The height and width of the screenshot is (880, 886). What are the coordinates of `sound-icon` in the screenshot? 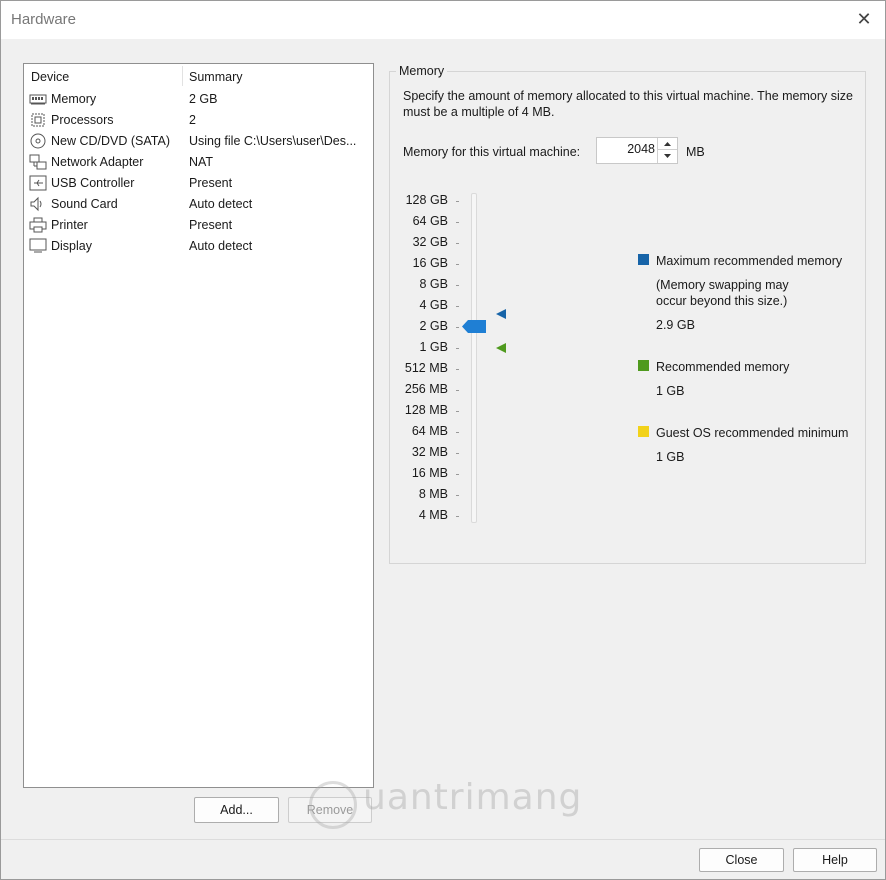 It's located at (38, 204).